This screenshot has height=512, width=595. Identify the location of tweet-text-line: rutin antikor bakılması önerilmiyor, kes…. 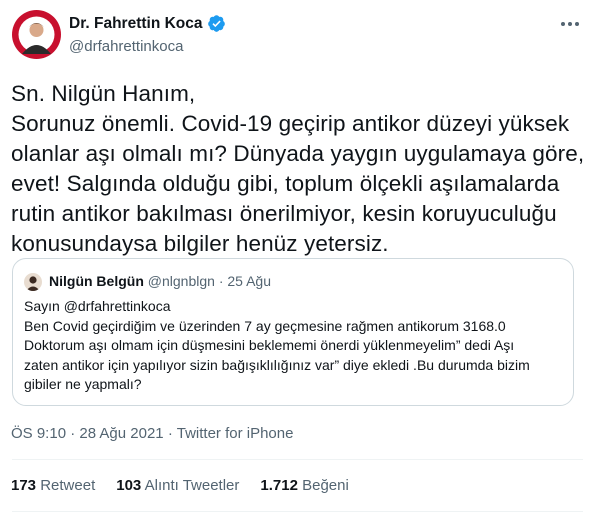
(284, 213).